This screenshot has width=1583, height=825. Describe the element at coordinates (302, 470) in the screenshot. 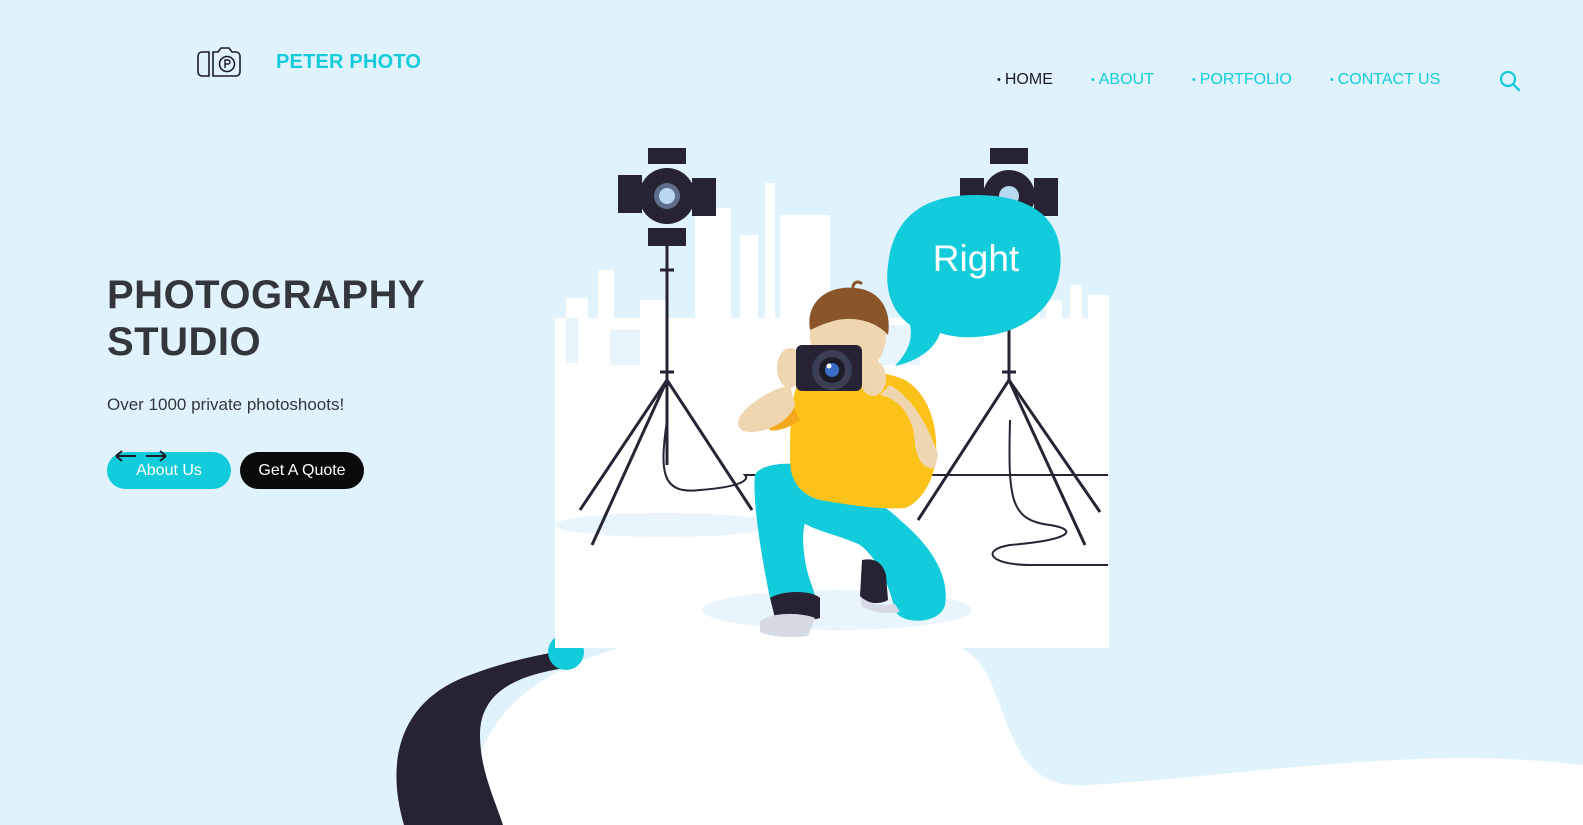

I see `get-quote-button: Get A Quote` at that location.